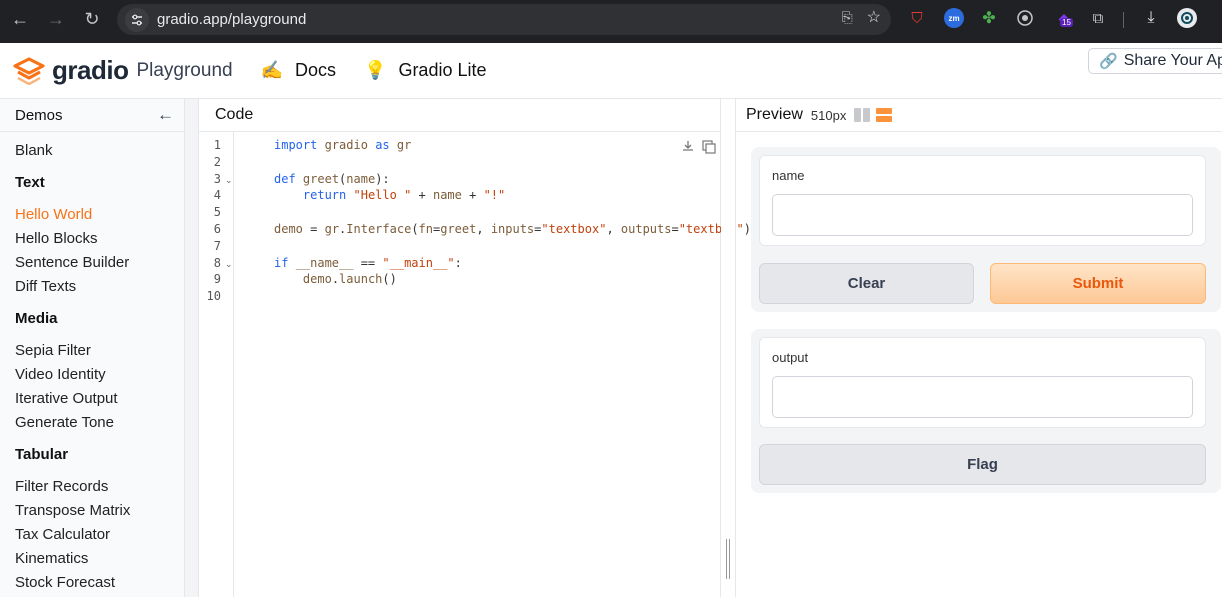  What do you see at coordinates (165, 115) in the screenshot?
I see `collapse-arrow-icon: ←` at bounding box center [165, 115].